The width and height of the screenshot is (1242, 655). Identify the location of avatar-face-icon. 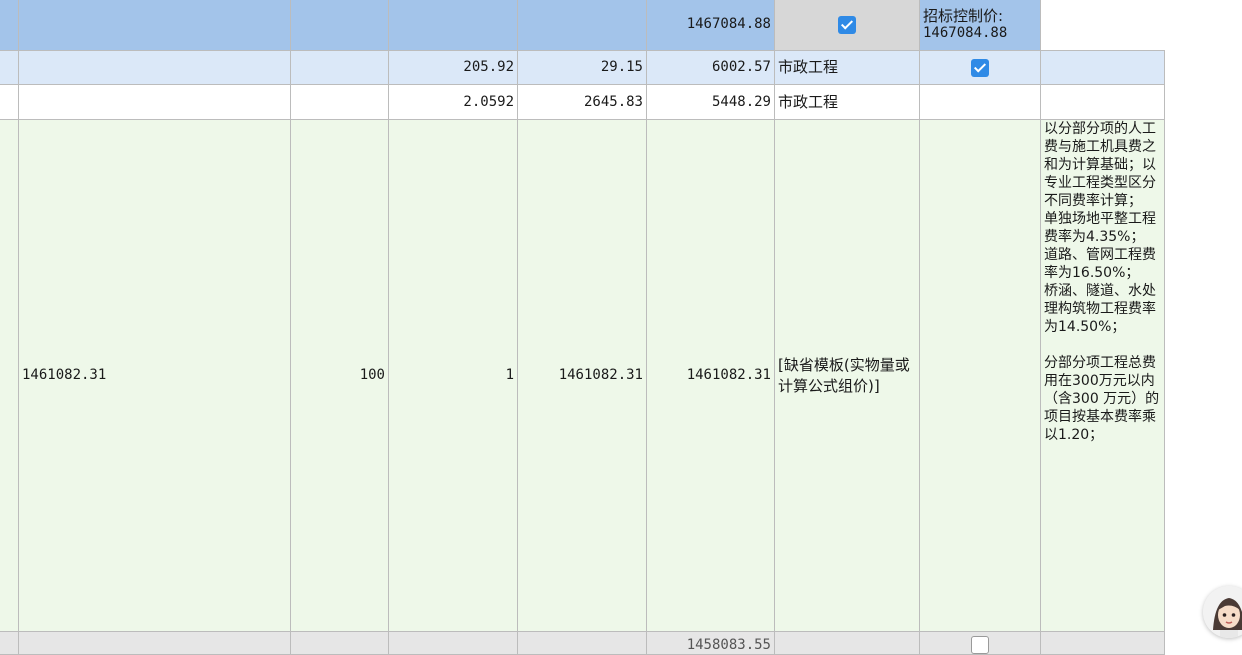
(1222, 612).